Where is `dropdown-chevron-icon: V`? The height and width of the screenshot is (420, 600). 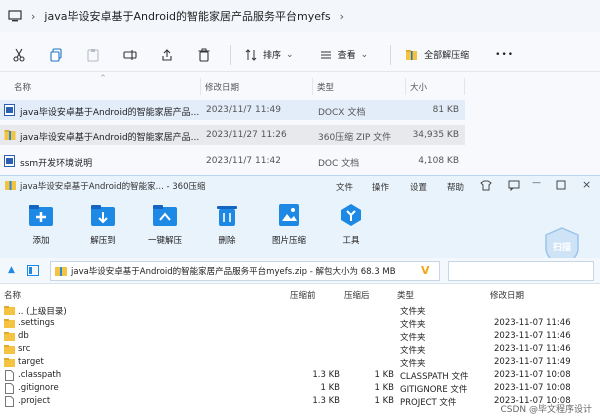 dropdown-chevron-icon: V is located at coordinates (425, 270).